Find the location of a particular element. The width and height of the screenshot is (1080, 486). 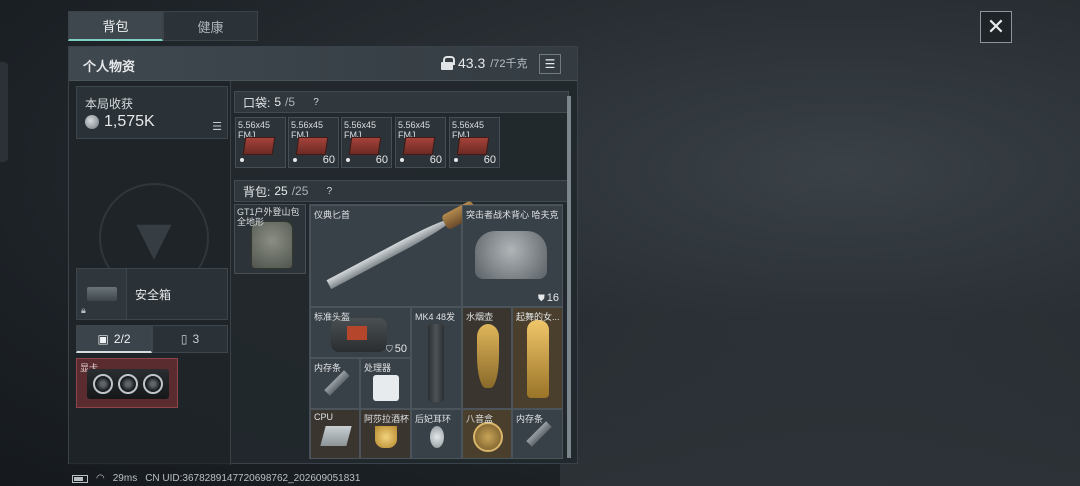

close-icon: ✕ is located at coordinates (996, 26).